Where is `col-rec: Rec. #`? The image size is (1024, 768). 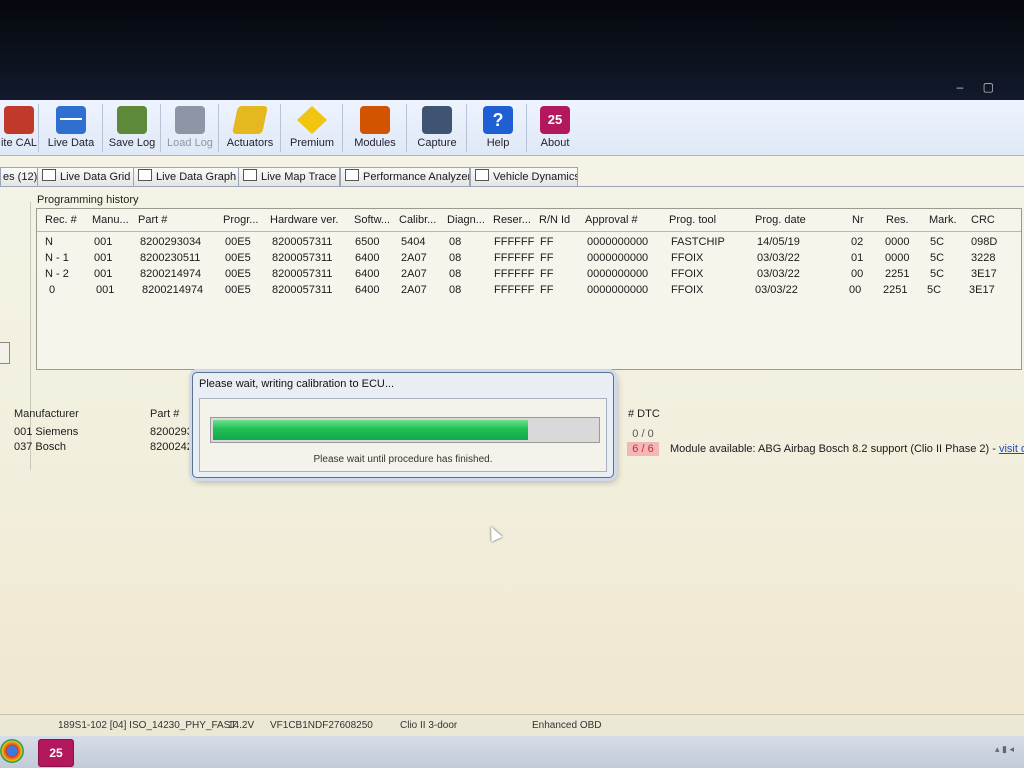 col-rec: Rec. # is located at coordinates (61, 220).